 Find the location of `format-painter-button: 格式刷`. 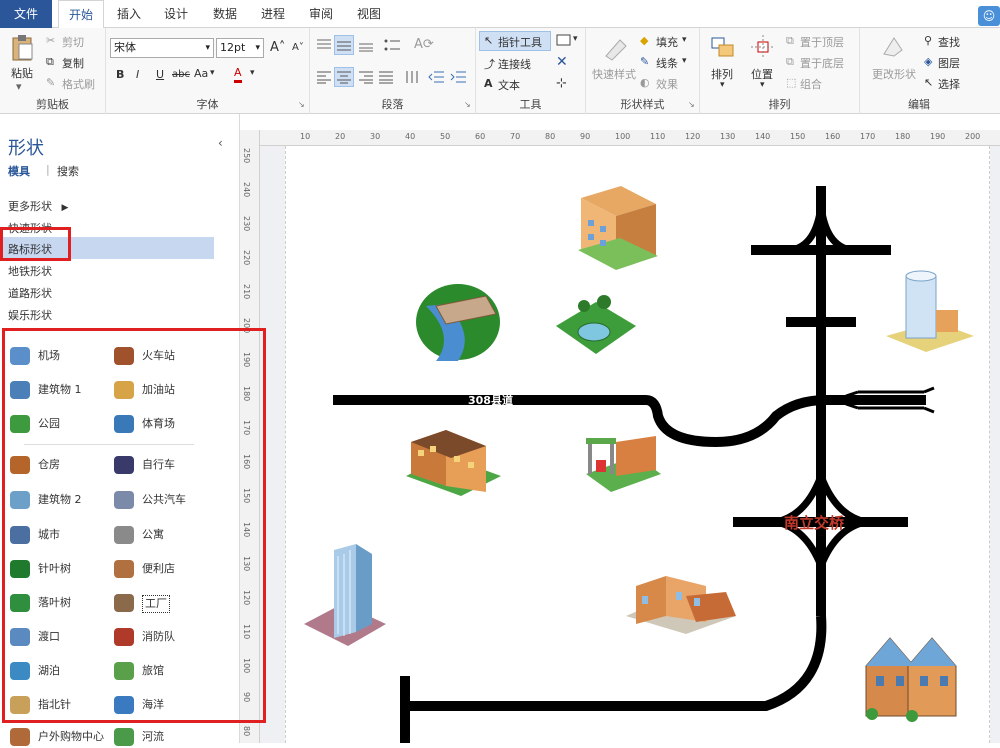

format-painter-button: 格式刷 is located at coordinates (78, 84).